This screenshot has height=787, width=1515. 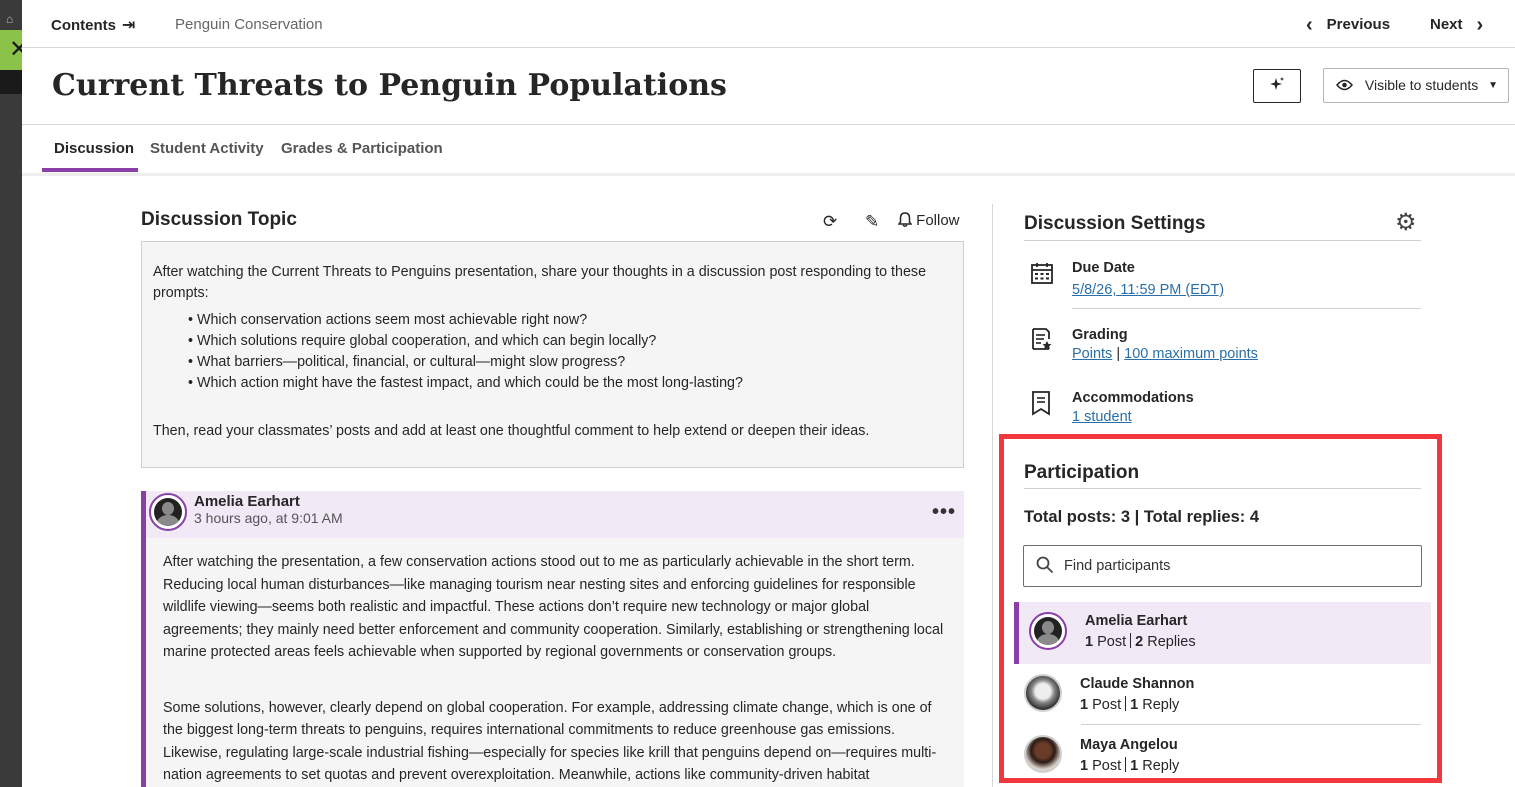 I want to click on contents-link: Contents ⇥, so click(x=93, y=25).